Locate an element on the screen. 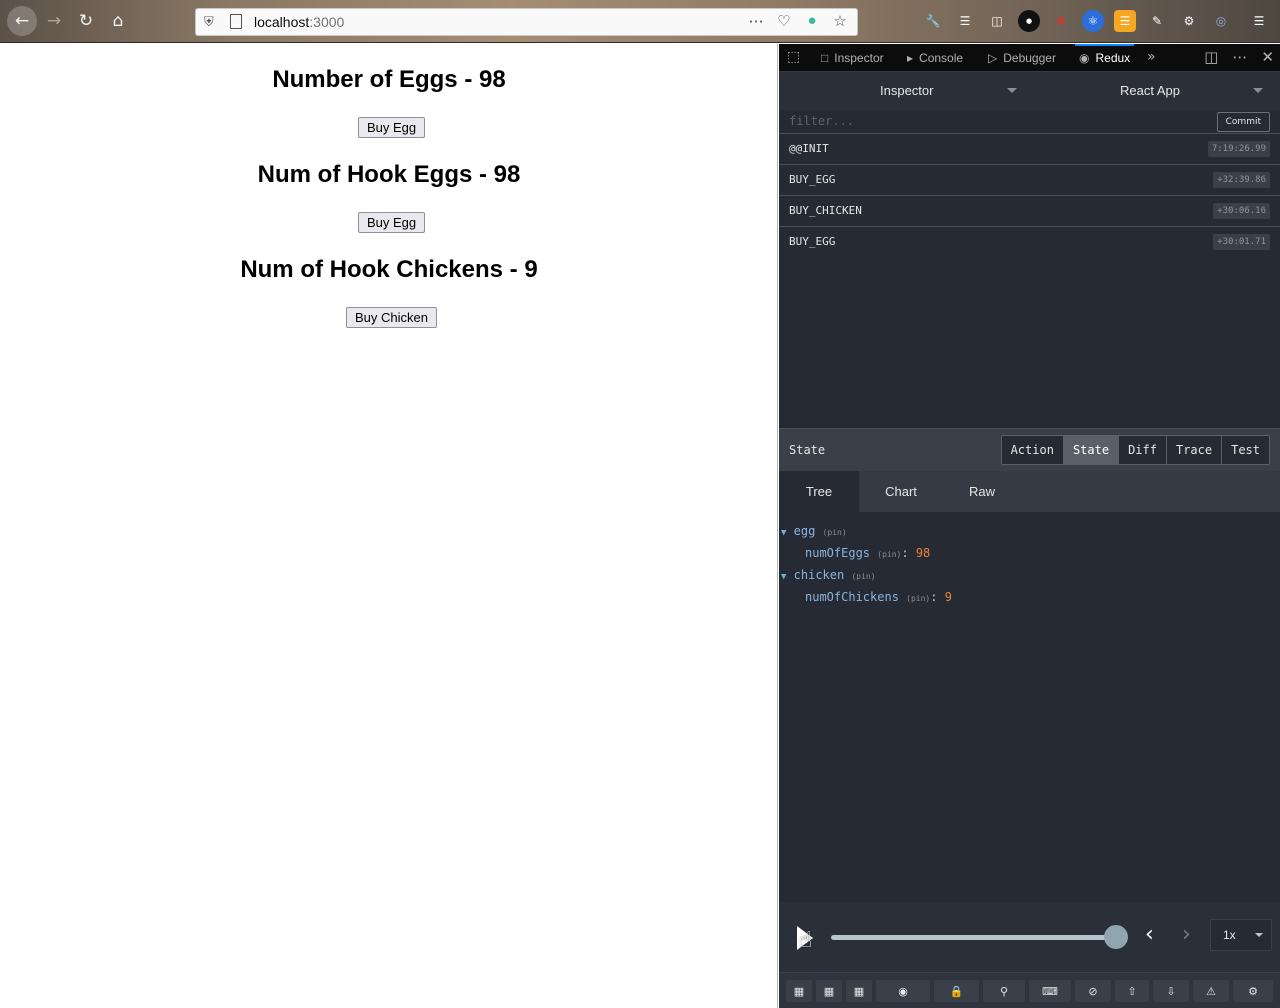  tab-redux: ◉ Redux is located at coordinates (1104, 58).